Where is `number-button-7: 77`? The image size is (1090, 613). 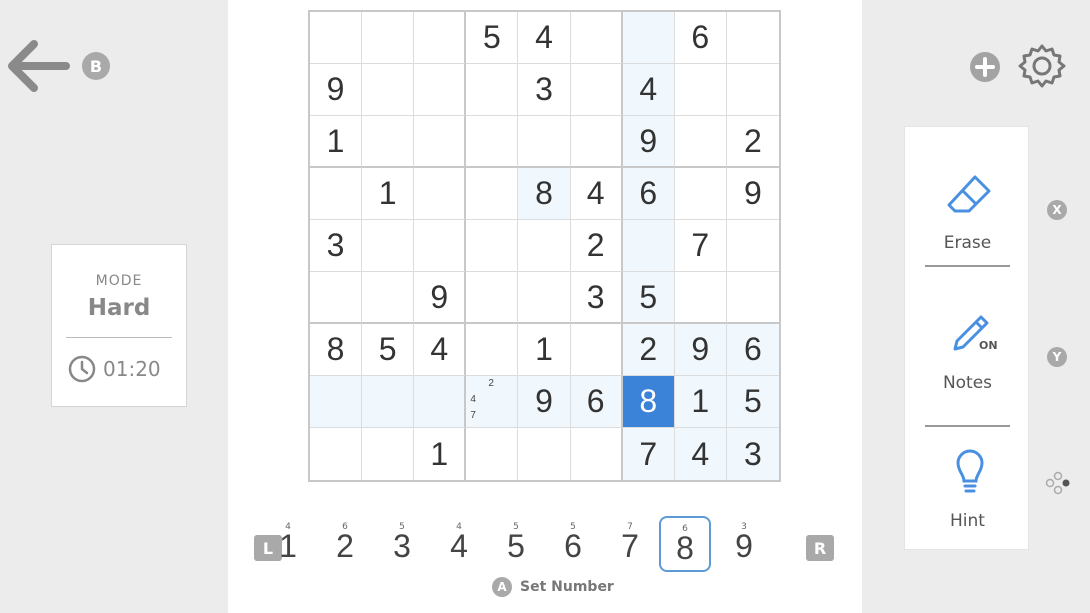
number-button-7: 77 is located at coordinates (630, 544).